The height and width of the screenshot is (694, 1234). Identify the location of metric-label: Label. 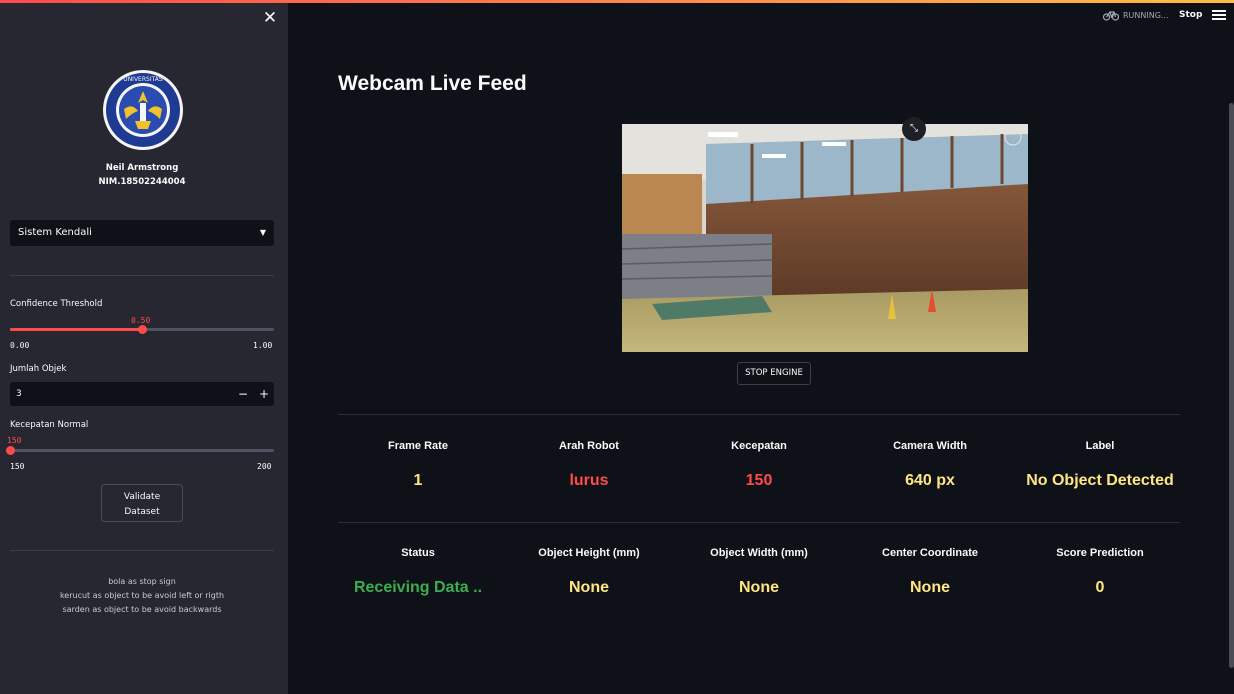
(1100, 446).